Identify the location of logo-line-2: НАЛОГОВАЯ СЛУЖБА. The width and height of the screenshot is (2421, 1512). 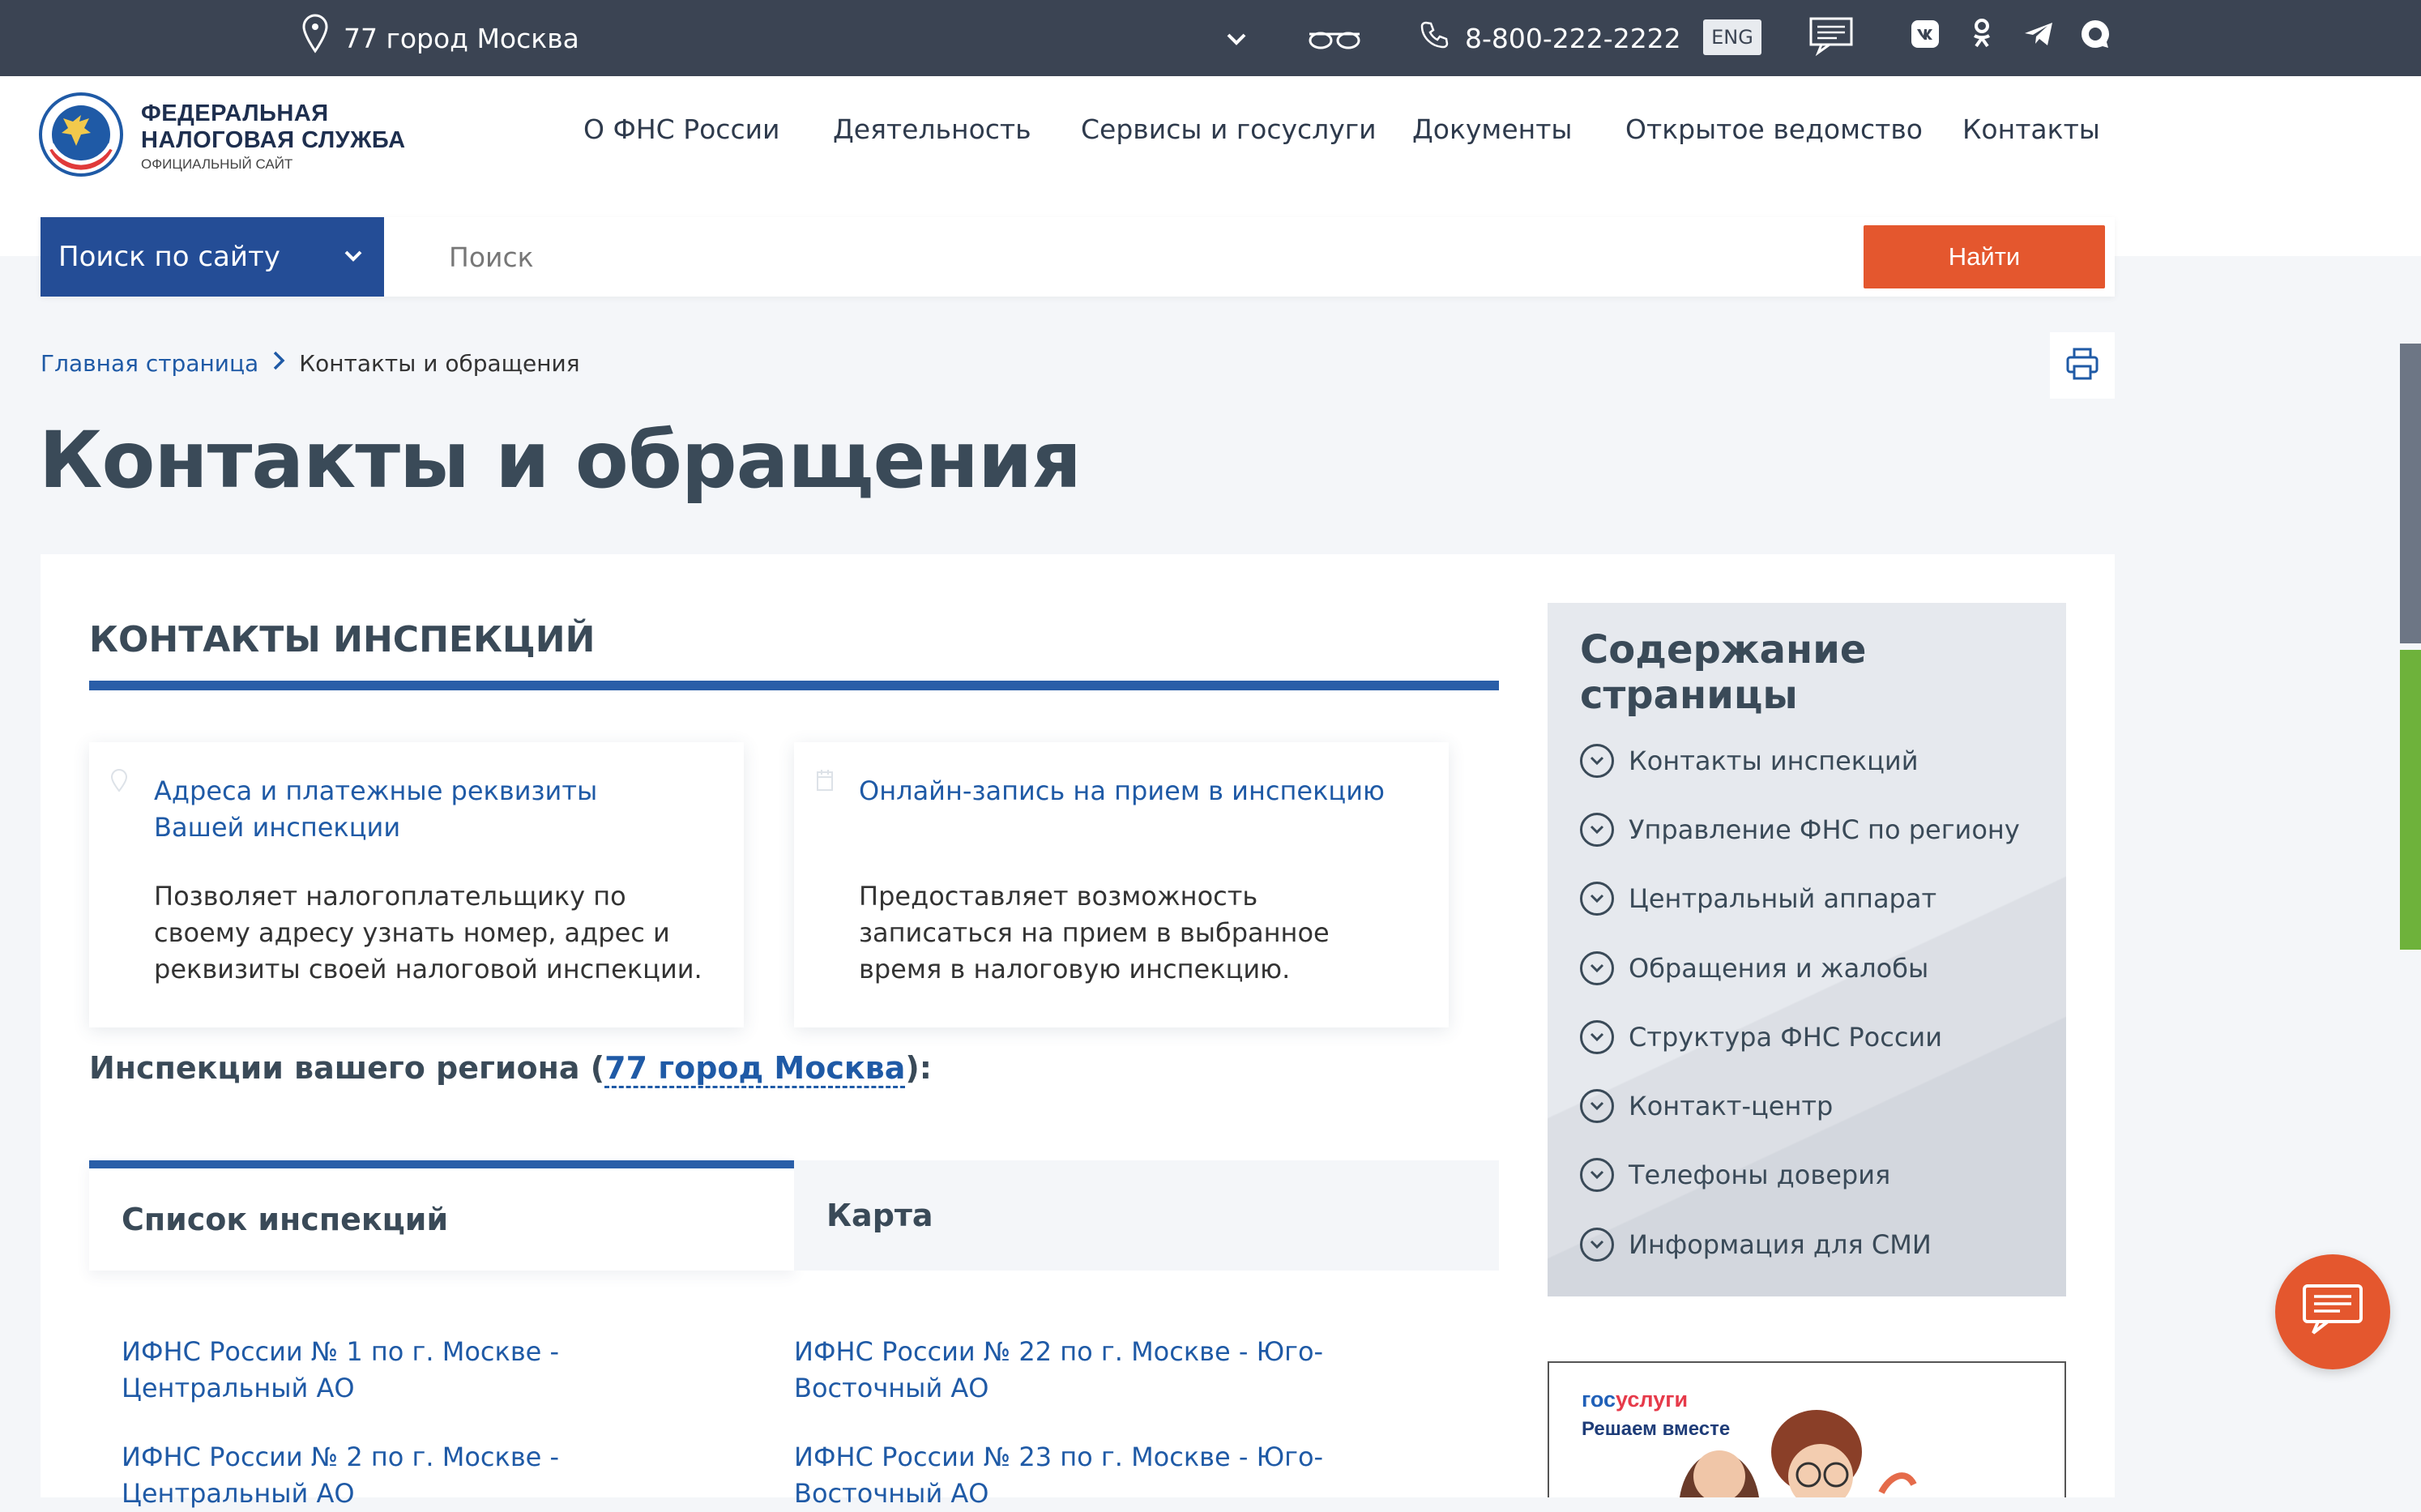
(273, 140).